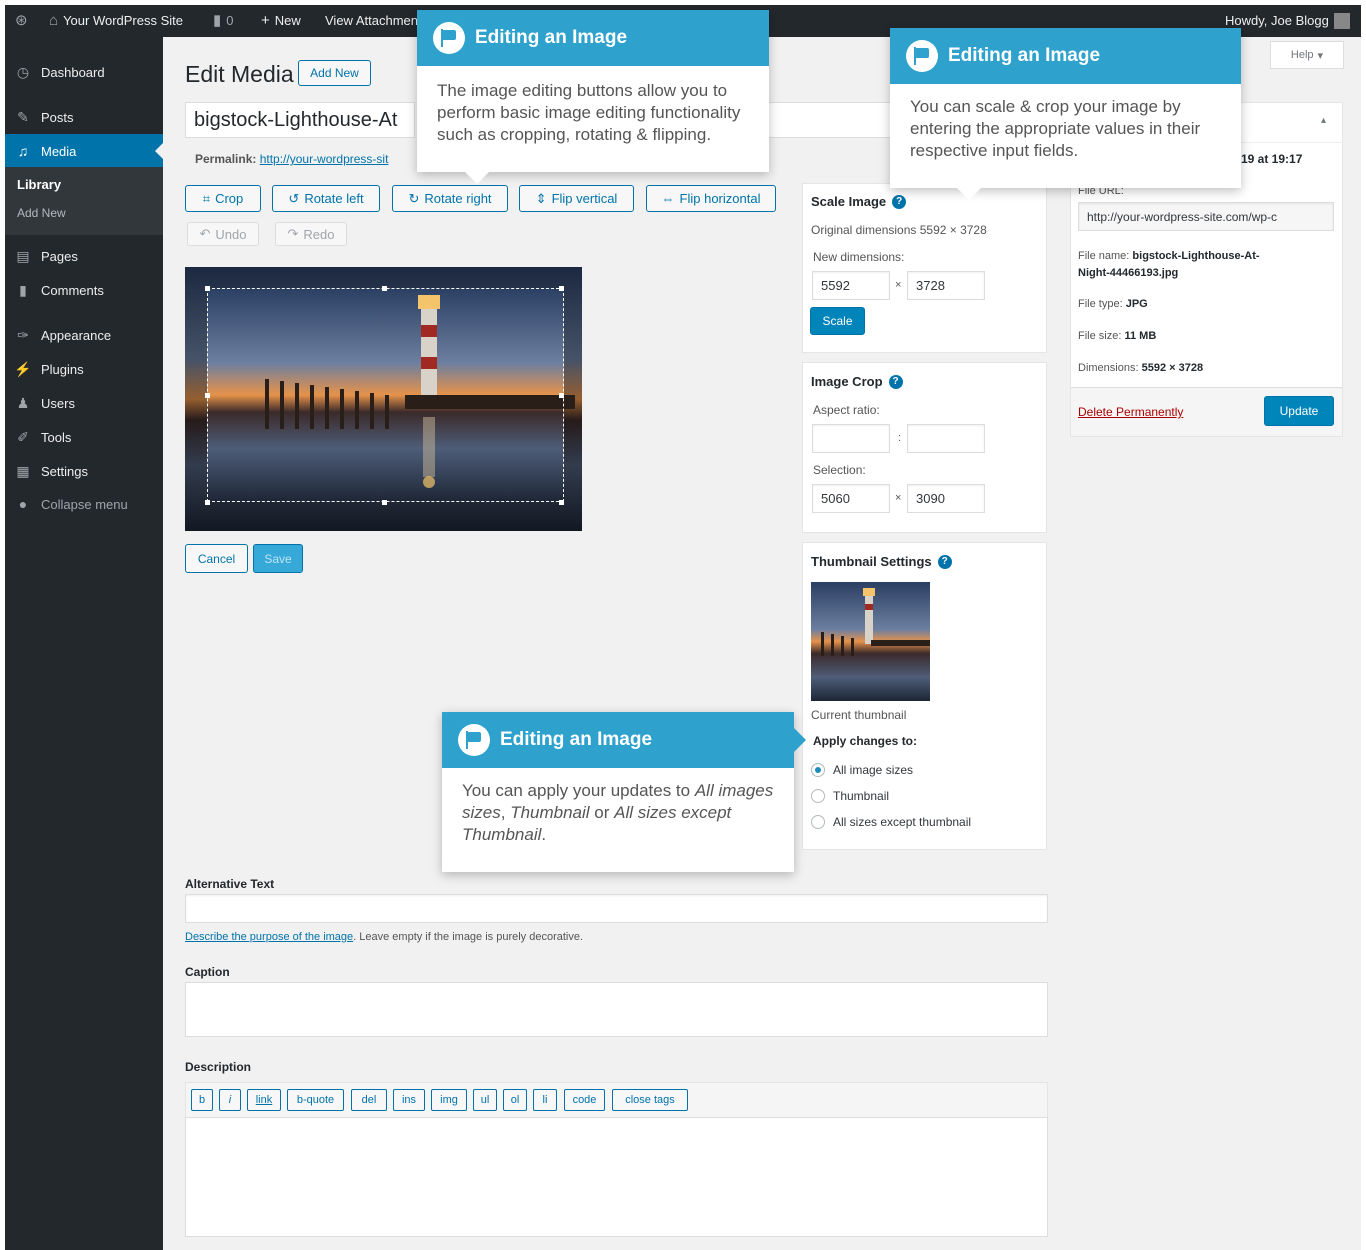  What do you see at coordinates (23, 116) in the screenshot?
I see `pin-icon: ✎` at bounding box center [23, 116].